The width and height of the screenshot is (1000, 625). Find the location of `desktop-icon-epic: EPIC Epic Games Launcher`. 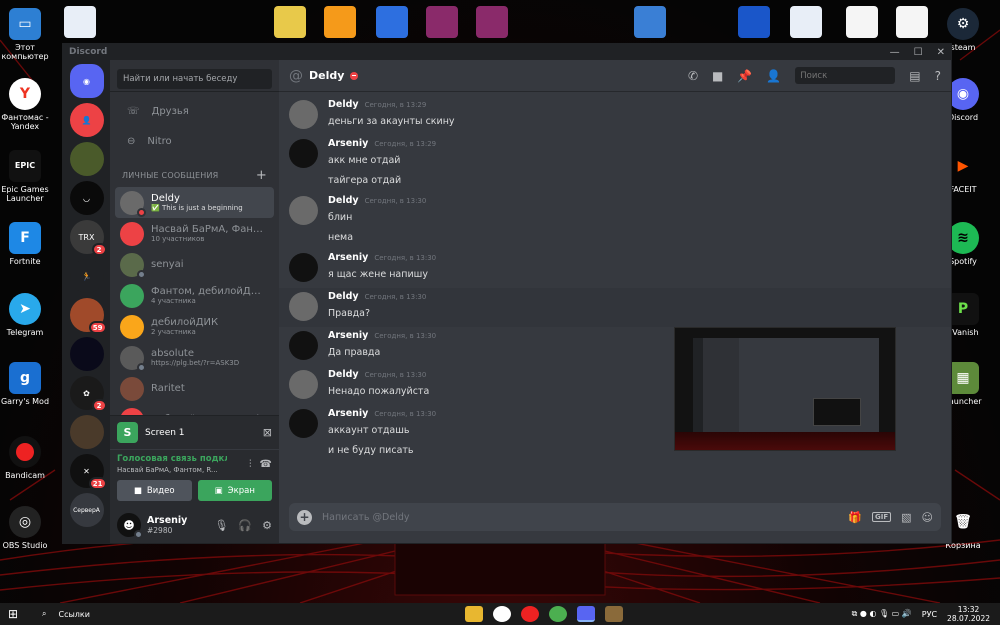

desktop-icon-epic: EPIC Epic Games Launcher is located at coordinates (27, 176).